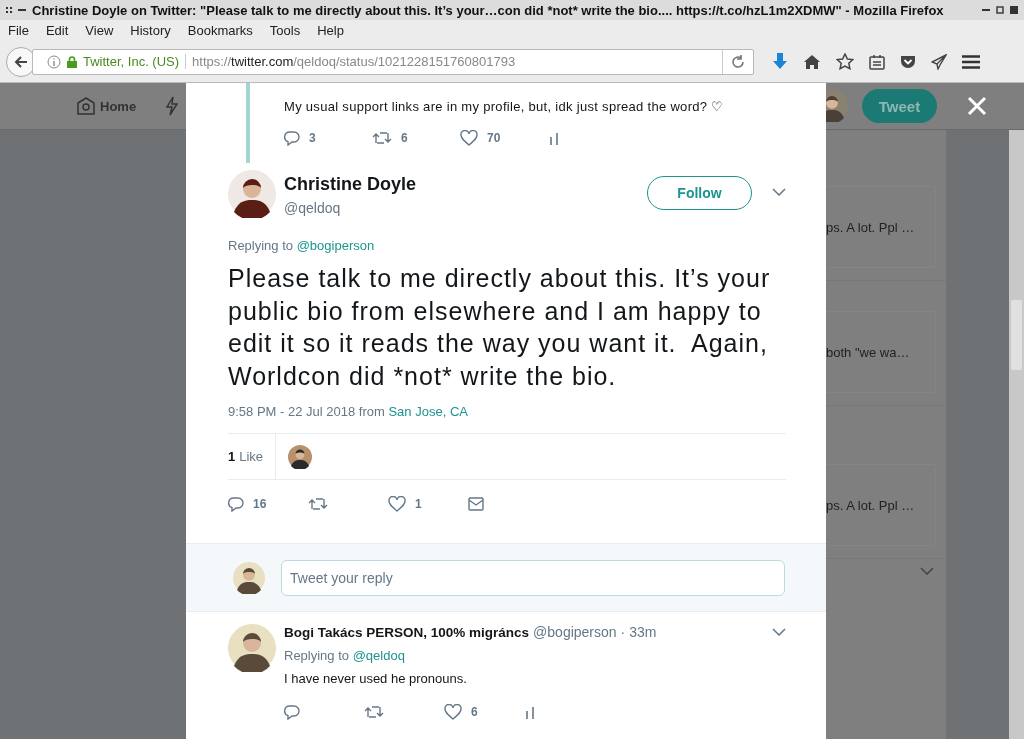  Describe the element at coordinates (135, 61) in the screenshot. I see `site-identity: Twitter, Inc. (US)` at that location.